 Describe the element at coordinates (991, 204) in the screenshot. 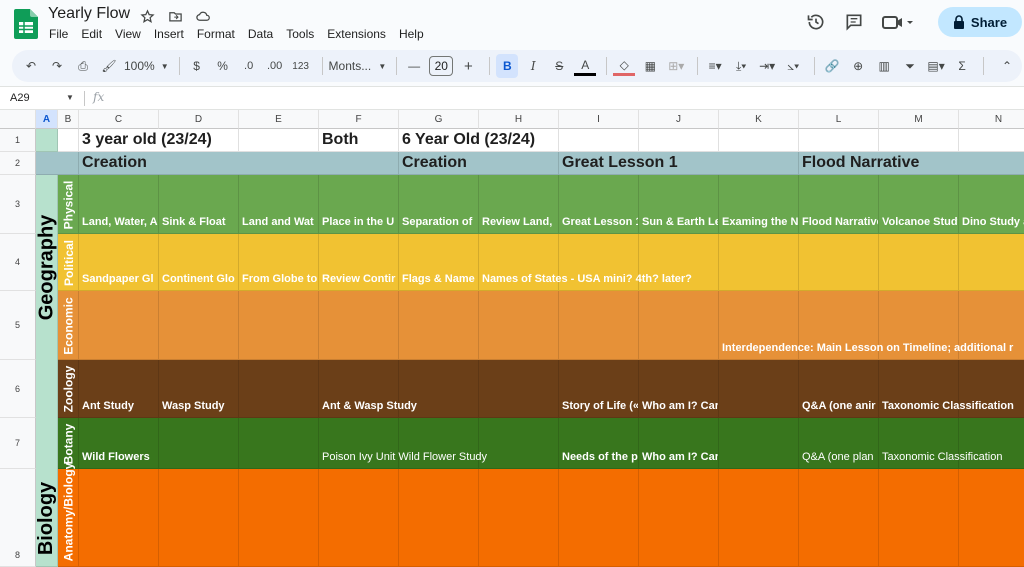

I see `cell-n3: Dino Study ar` at that location.